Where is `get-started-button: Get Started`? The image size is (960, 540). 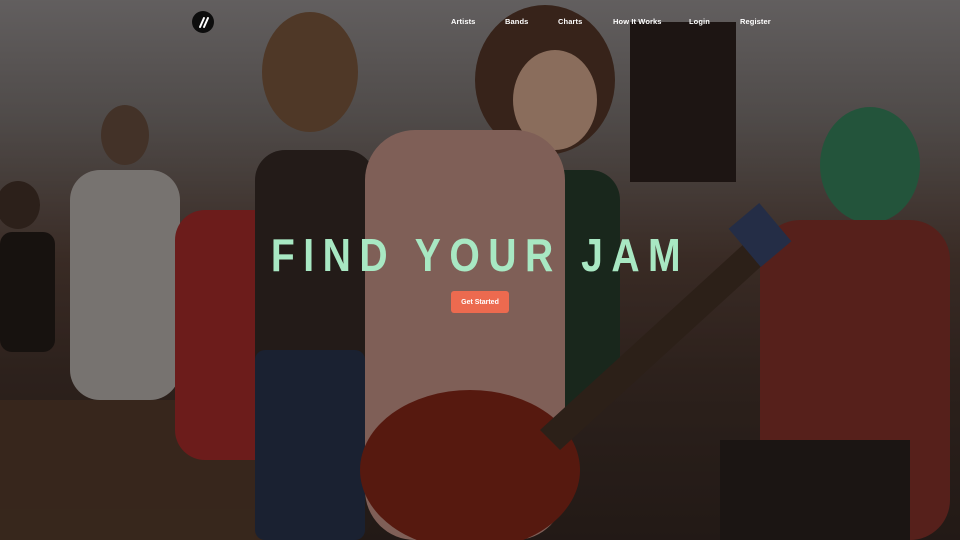
get-started-button: Get Started is located at coordinates (480, 302).